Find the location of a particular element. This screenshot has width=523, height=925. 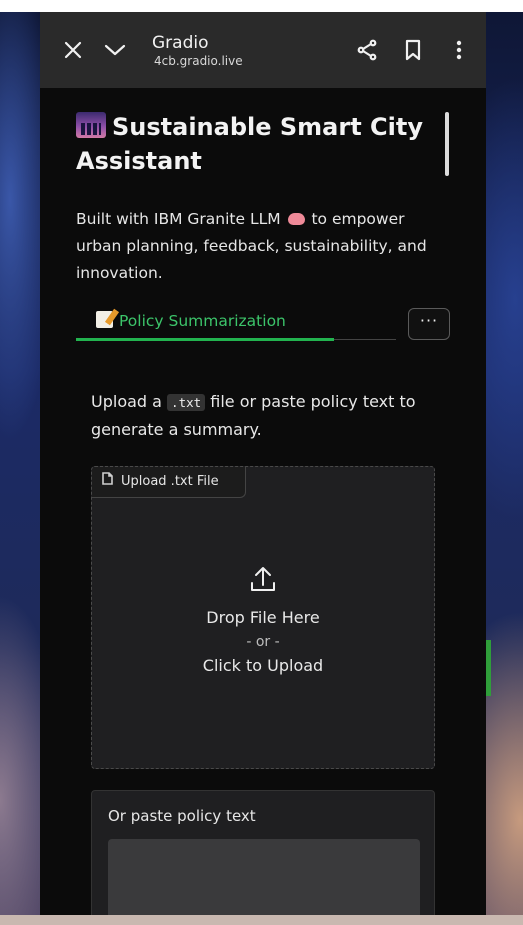

paste-text-panel: Or paste policy text is located at coordinates (263, 852).